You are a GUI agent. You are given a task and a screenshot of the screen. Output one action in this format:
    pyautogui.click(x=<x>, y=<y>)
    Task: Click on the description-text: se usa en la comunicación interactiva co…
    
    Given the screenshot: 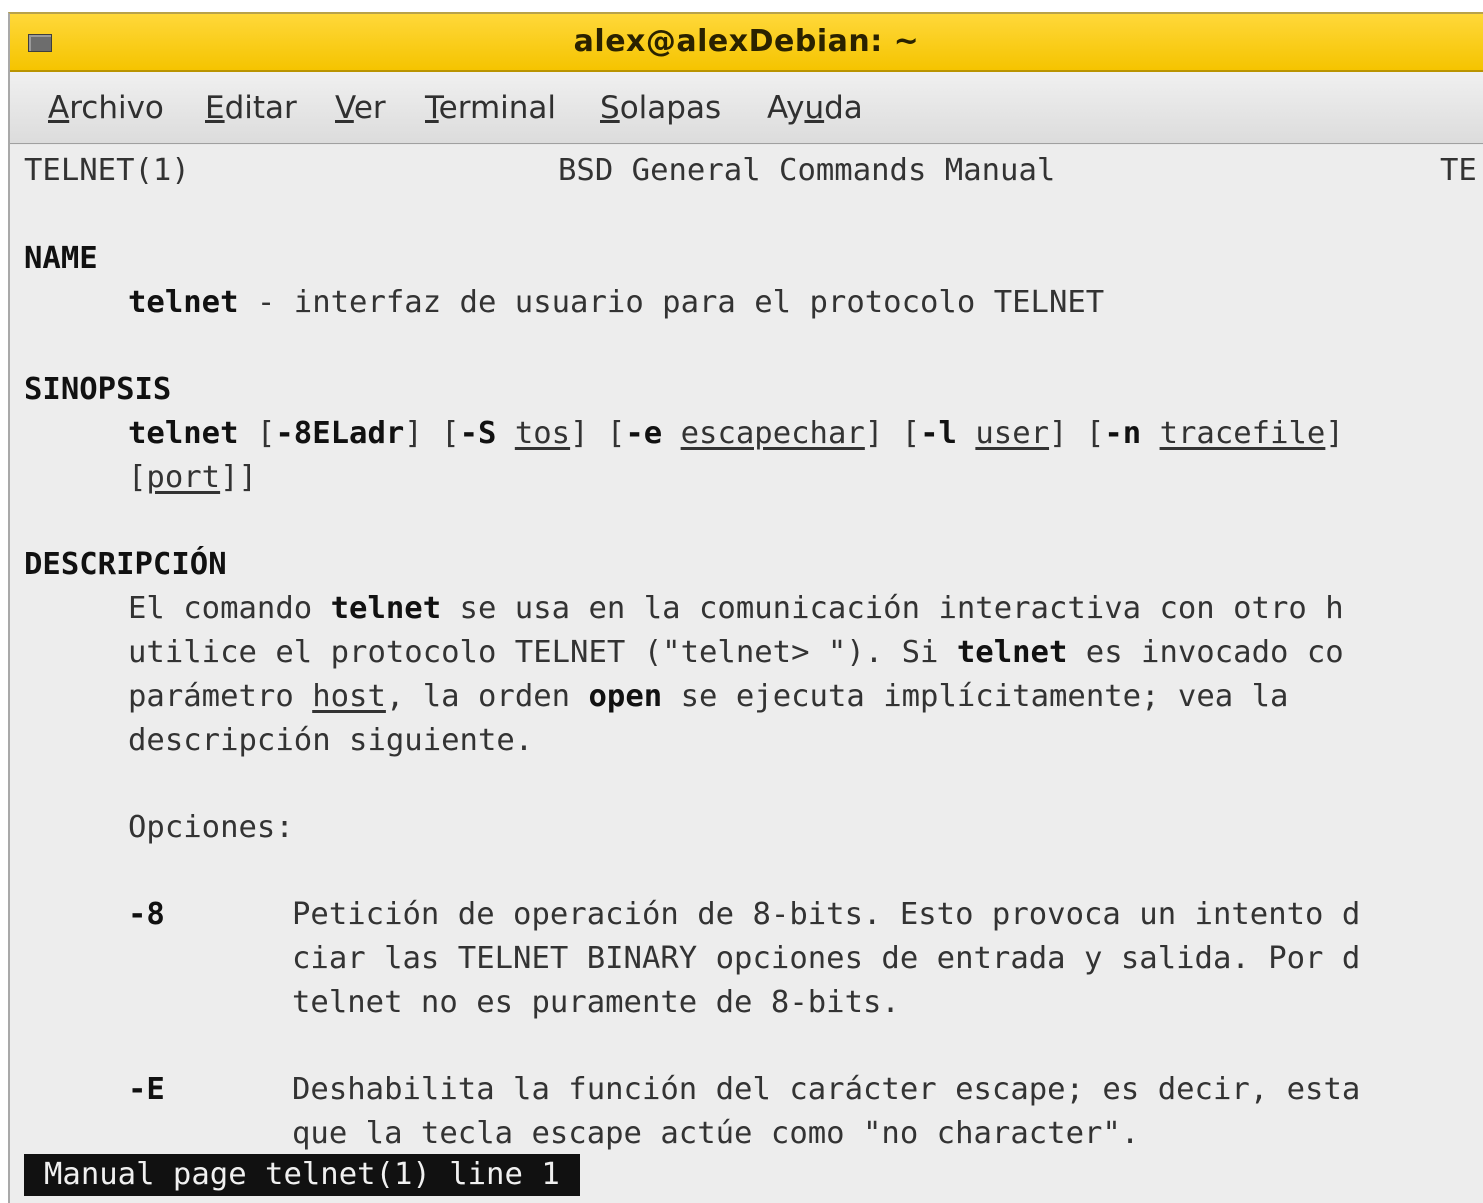 What is the action you would take?
    pyautogui.click(x=892, y=608)
    